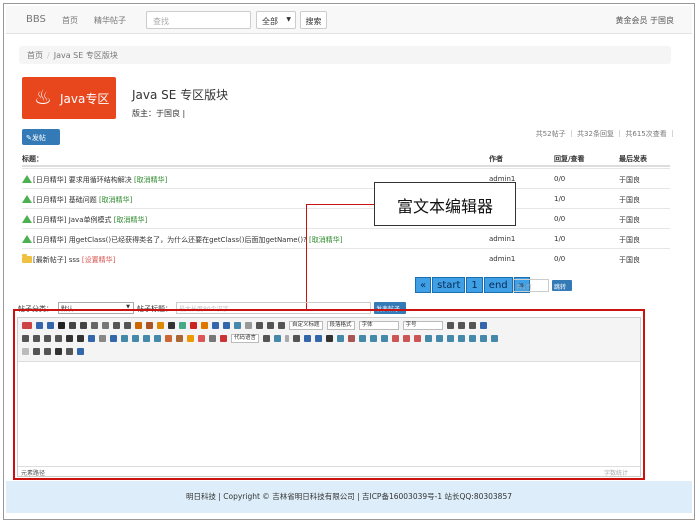 The image size is (700, 525). I want to click on preview-icon, so click(47, 351).